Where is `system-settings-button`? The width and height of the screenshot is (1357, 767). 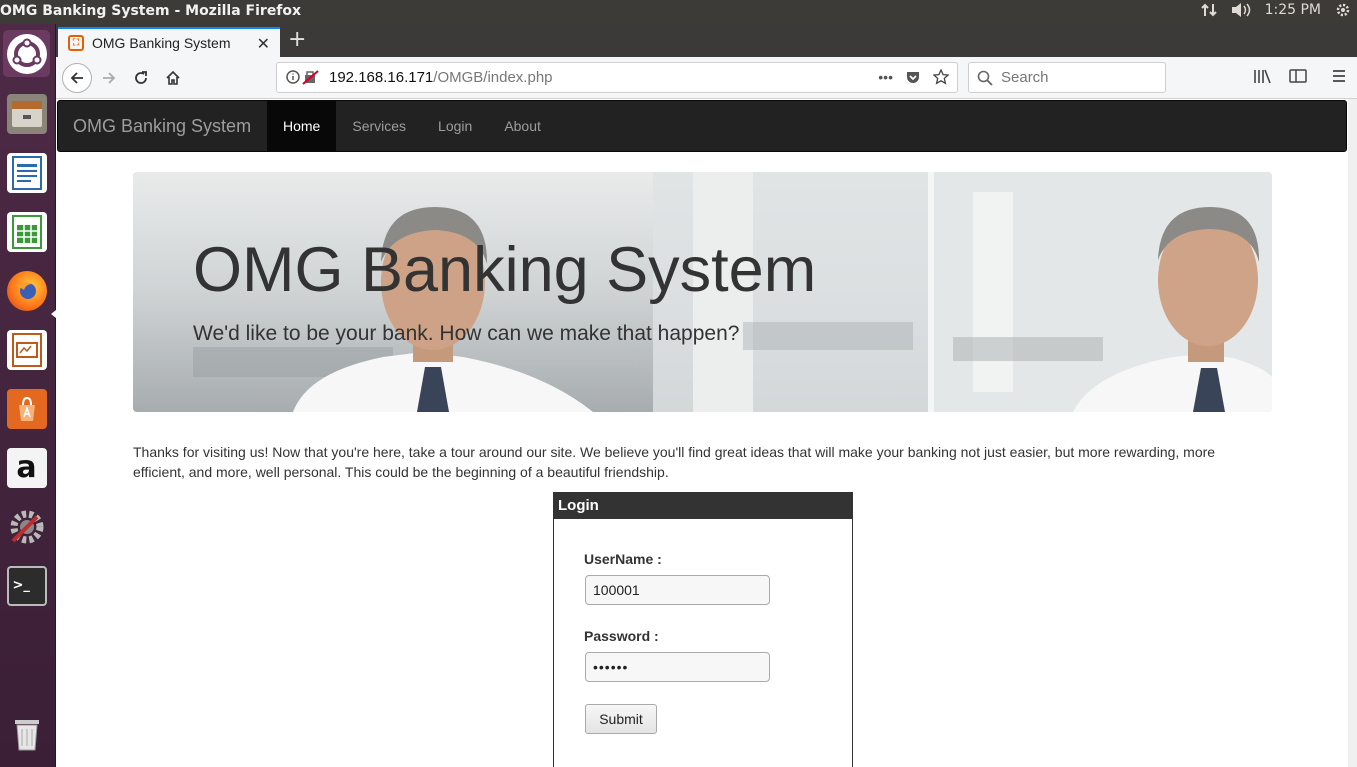 system-settings-button is located at coordinates (26, 526).